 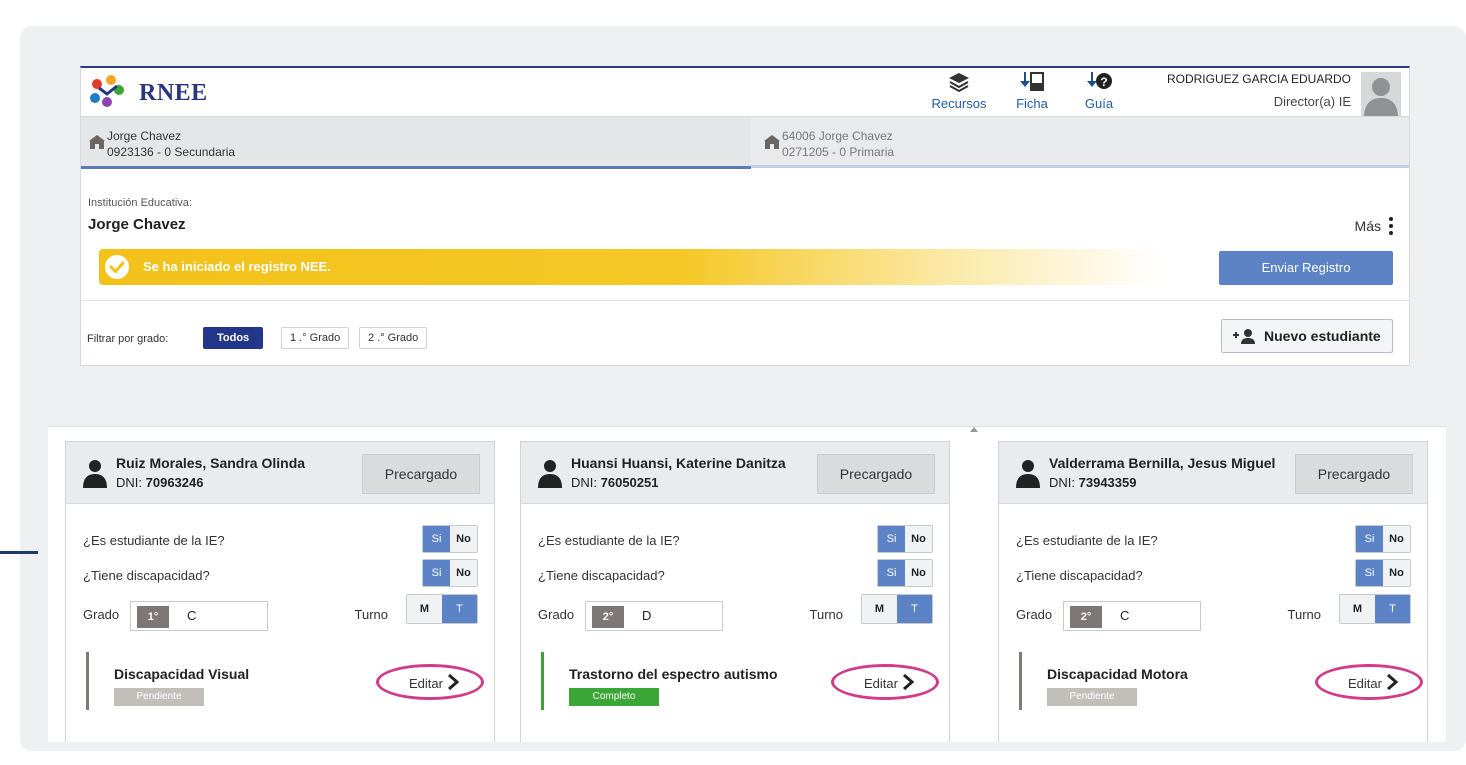 What do you see at coordinates (1307, 336) in the screenshot?
I see `new-student-button: Nuevo estudiante` at bounding box center [1307, 336].